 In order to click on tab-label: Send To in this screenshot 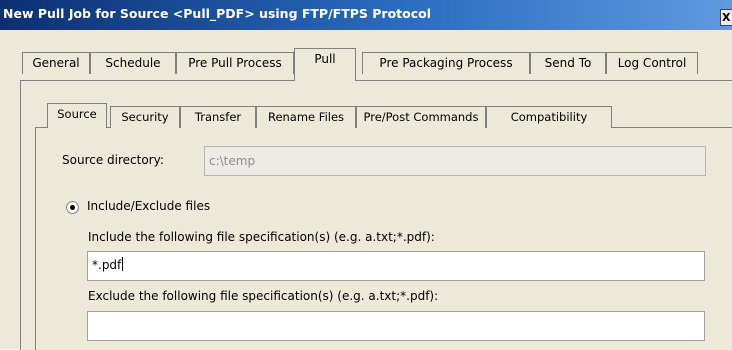, I will do `click(568, 63)`.